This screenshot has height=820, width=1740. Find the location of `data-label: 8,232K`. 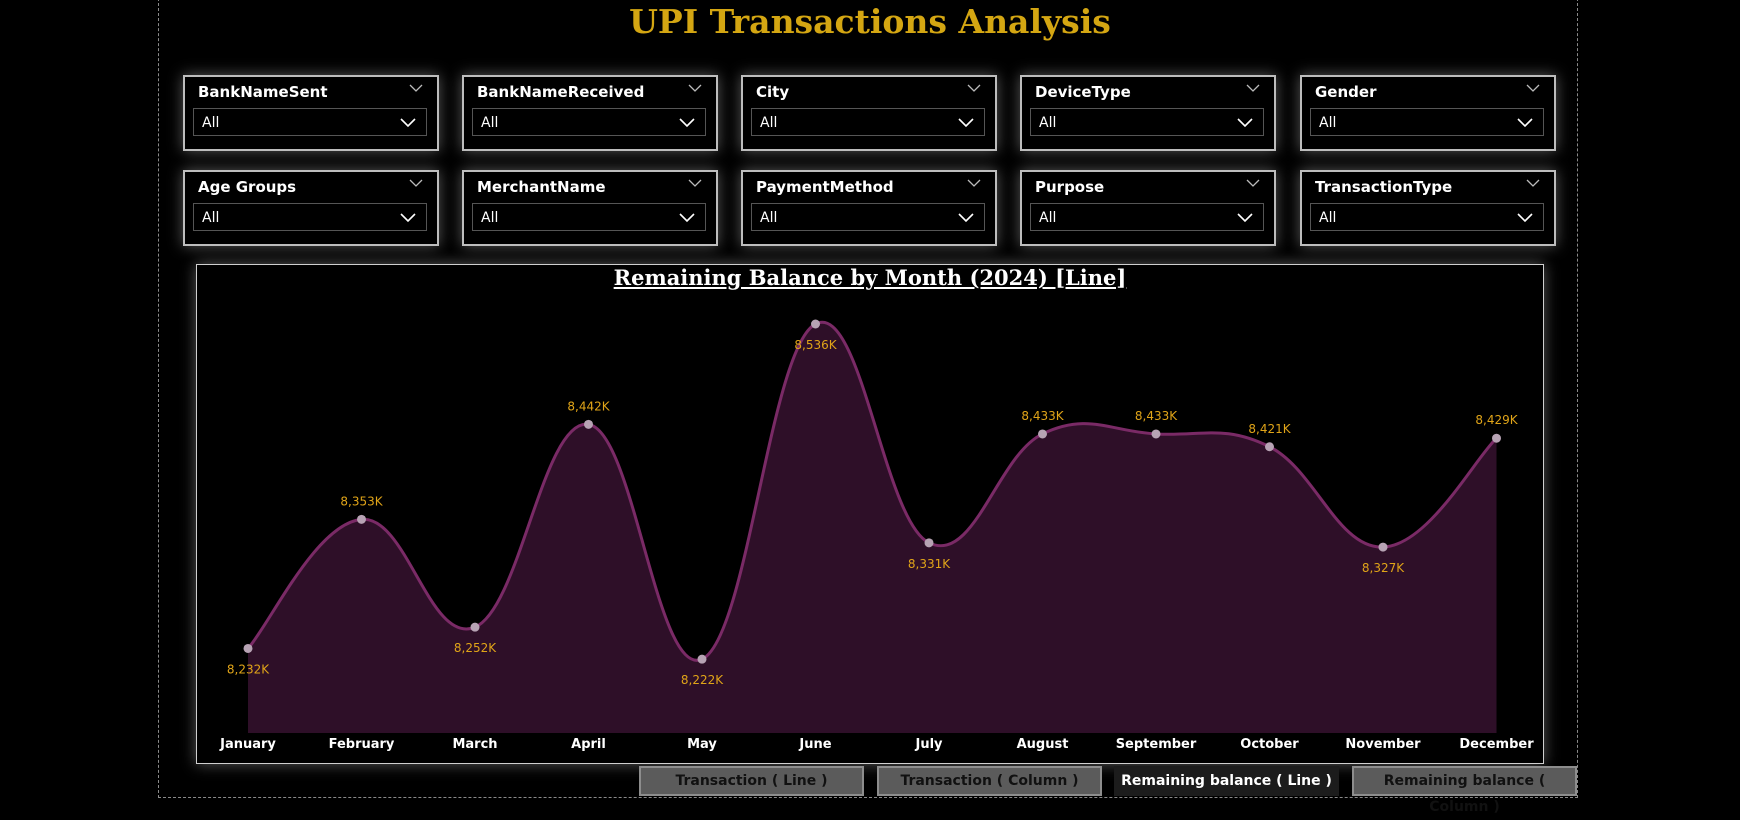

data-label: 8,232K is located at coordinates (248, 669).